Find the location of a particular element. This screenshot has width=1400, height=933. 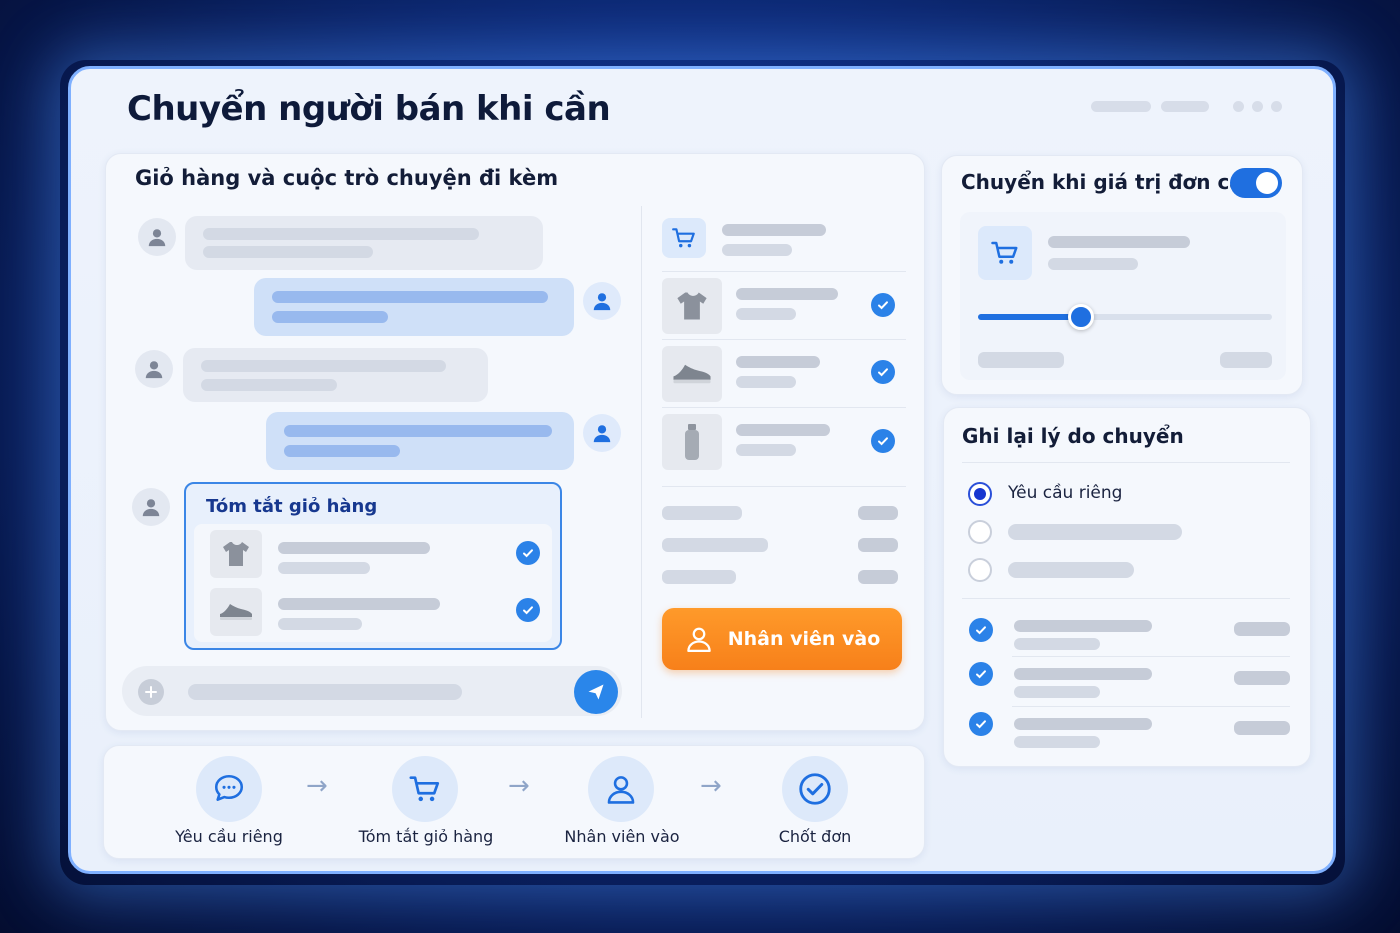

message-composer is located at coordinates (372, 691).